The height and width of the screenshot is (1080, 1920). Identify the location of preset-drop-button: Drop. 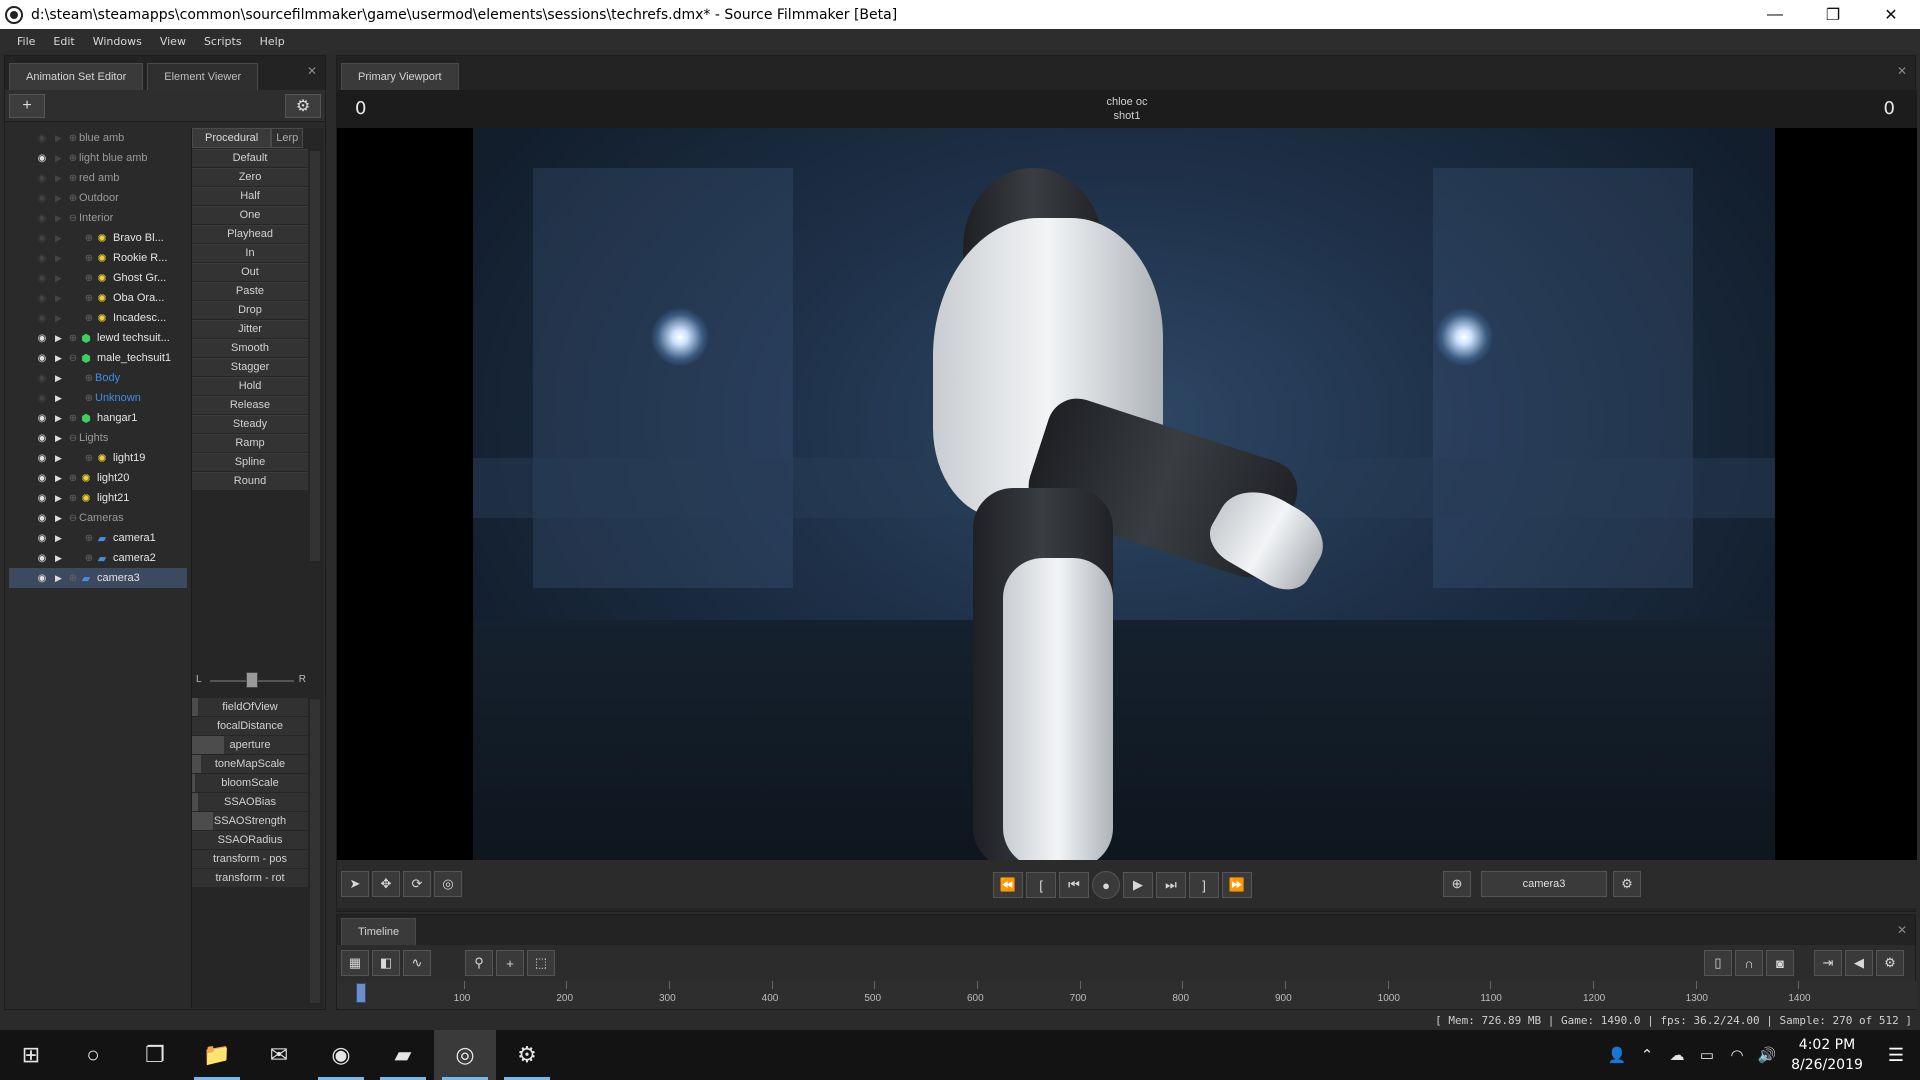
(250, 310).